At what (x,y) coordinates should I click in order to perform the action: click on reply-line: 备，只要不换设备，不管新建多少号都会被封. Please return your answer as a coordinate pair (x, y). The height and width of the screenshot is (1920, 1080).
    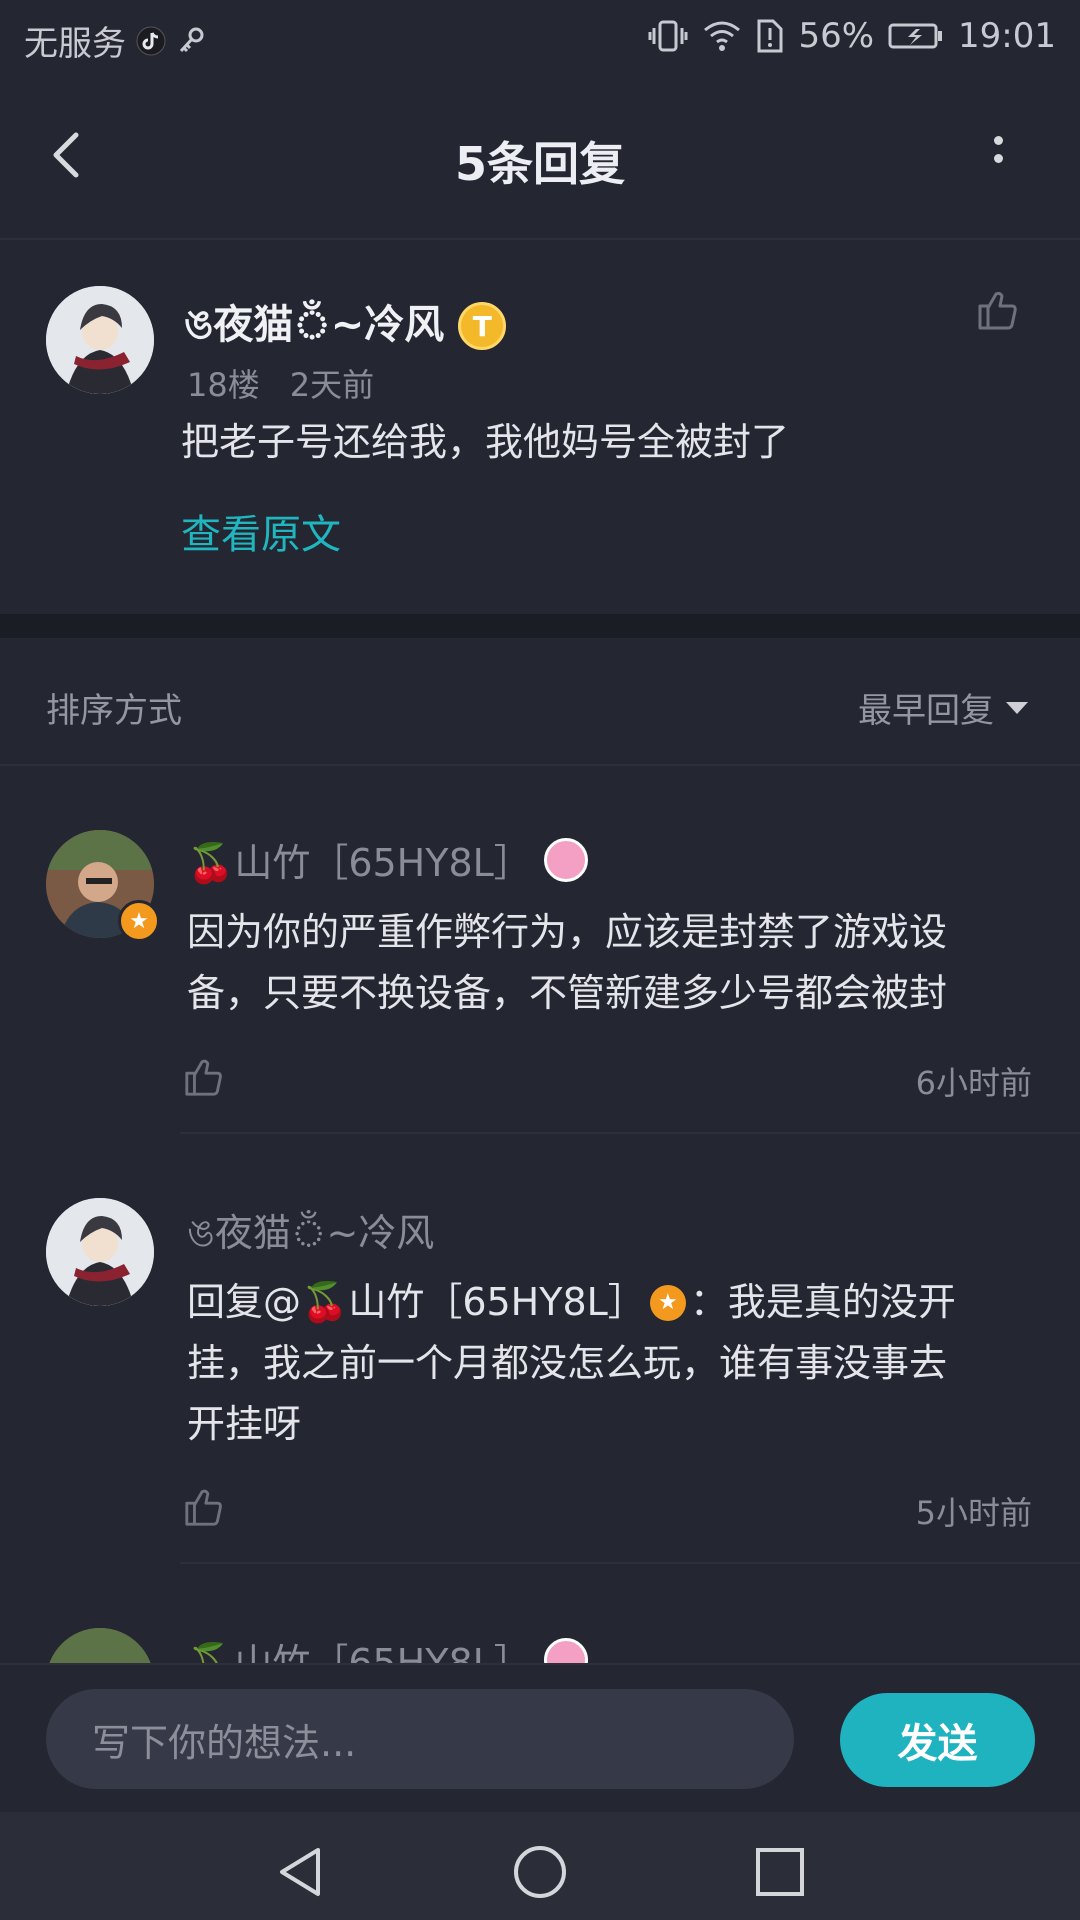
    Looking at the image, I should click on (567, 993).